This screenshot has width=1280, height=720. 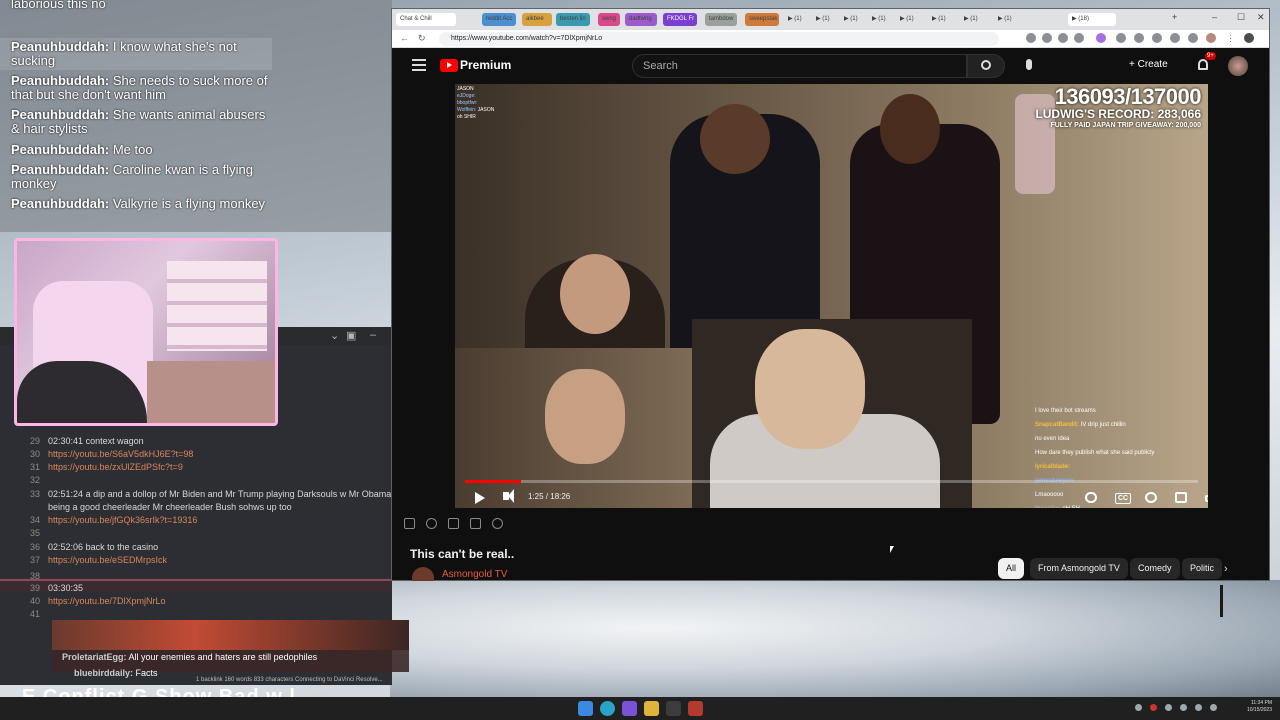 What do you see at coordinates (585, 708) in the screenshot?
I see `start-windows-icon` at bounding box center [585, 708].